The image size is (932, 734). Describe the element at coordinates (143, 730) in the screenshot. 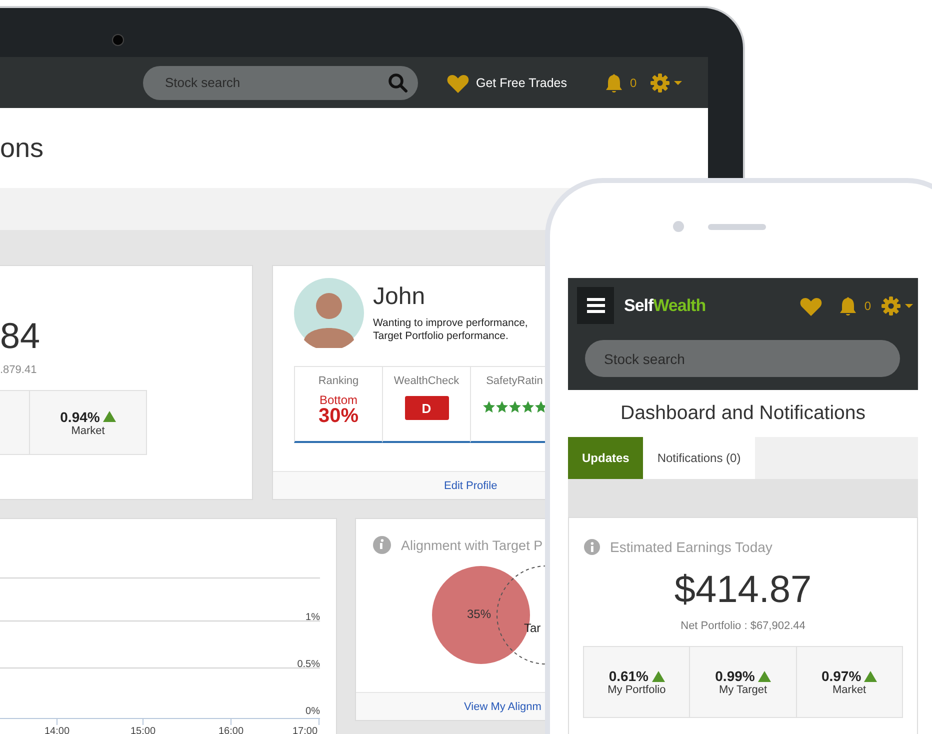

I see `x-tick-label: 15:00` at that location.